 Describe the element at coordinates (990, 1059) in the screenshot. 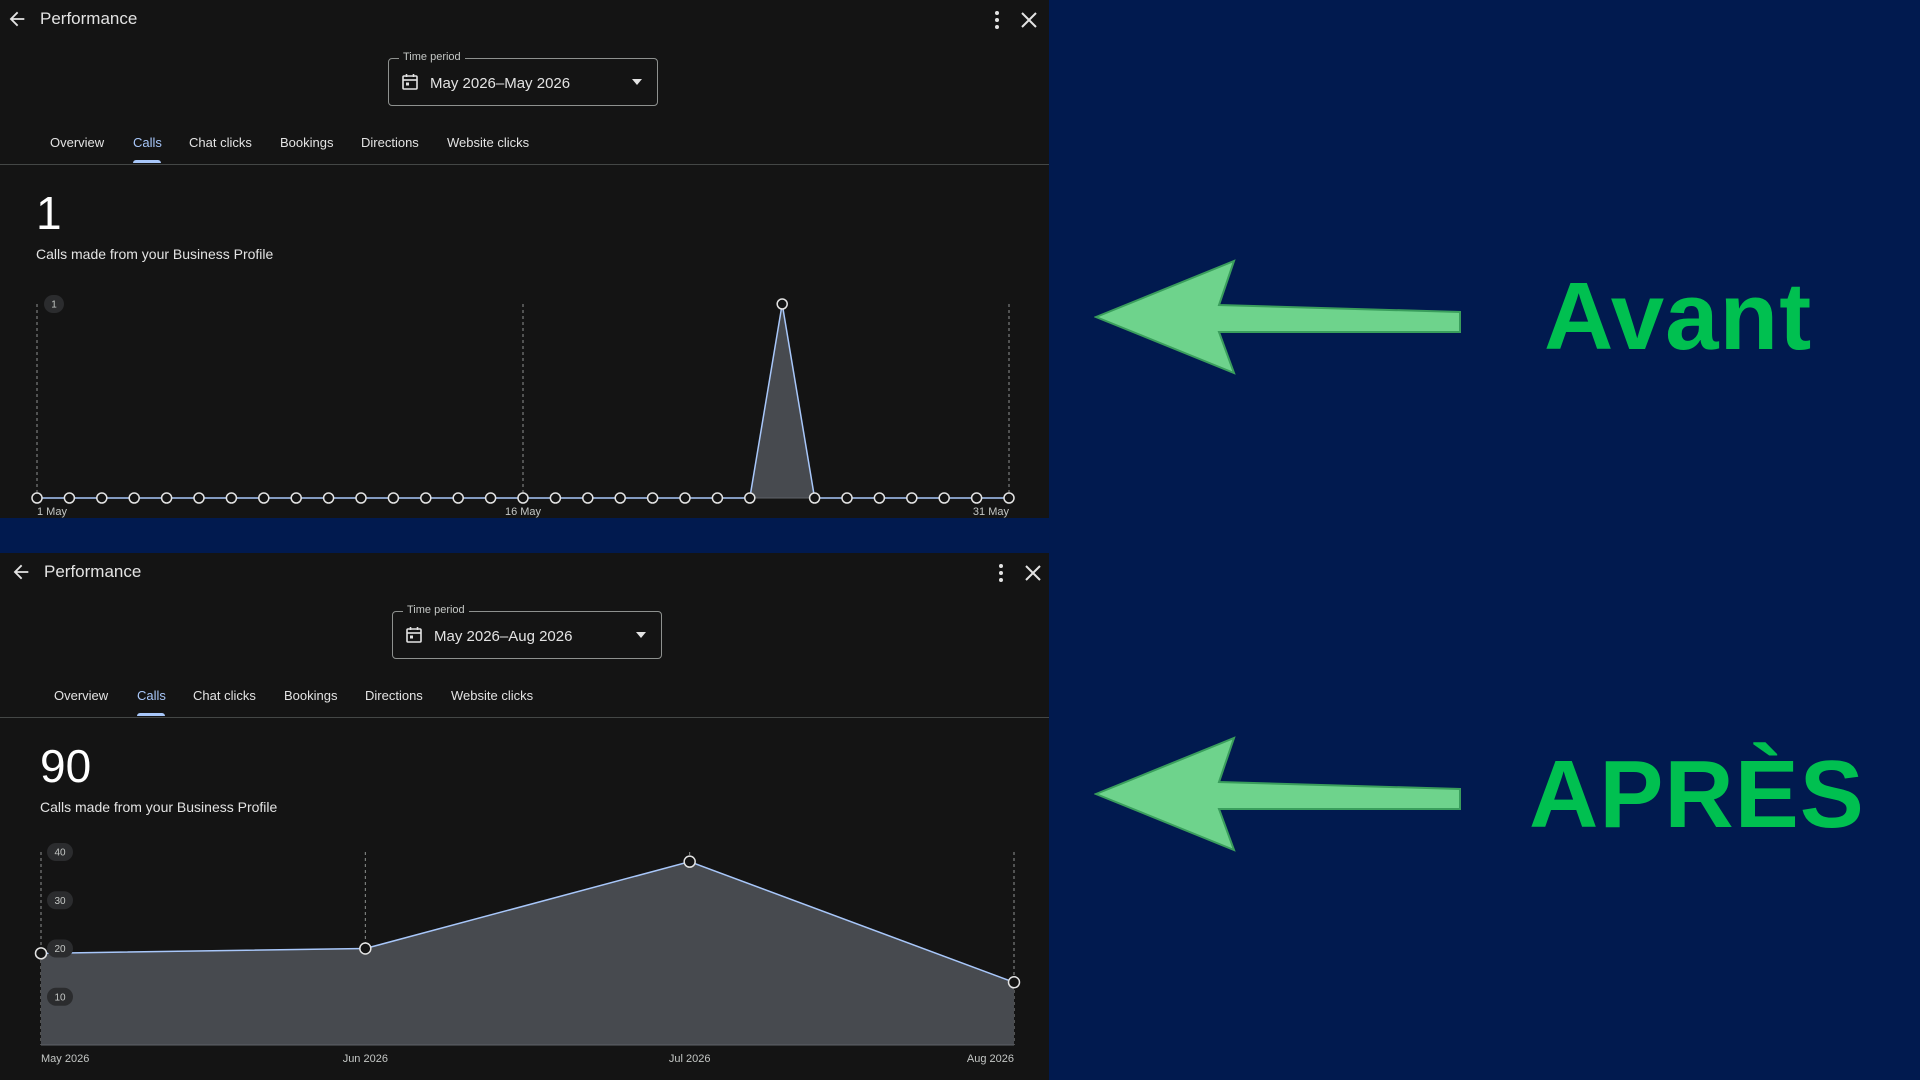

I see `x-tick-label: Aug 2026` at that location.